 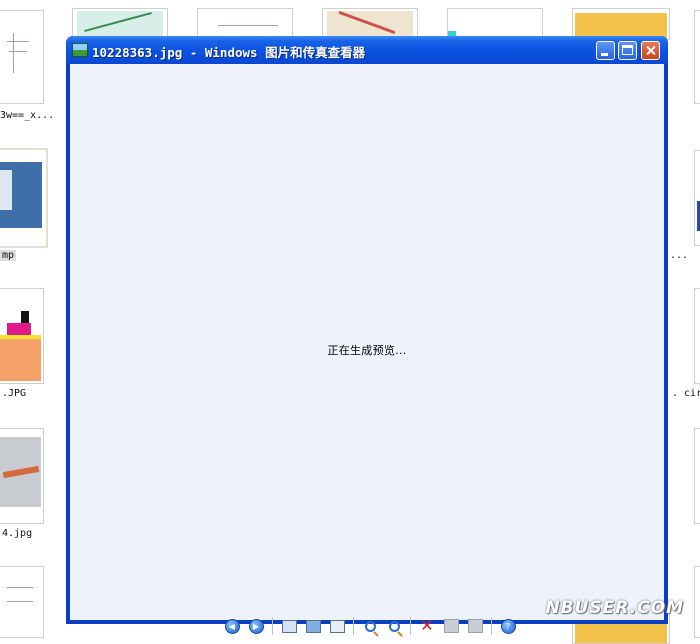 I want to click on site-watermark: NBUSER.COM, so click(x=614, y=608).